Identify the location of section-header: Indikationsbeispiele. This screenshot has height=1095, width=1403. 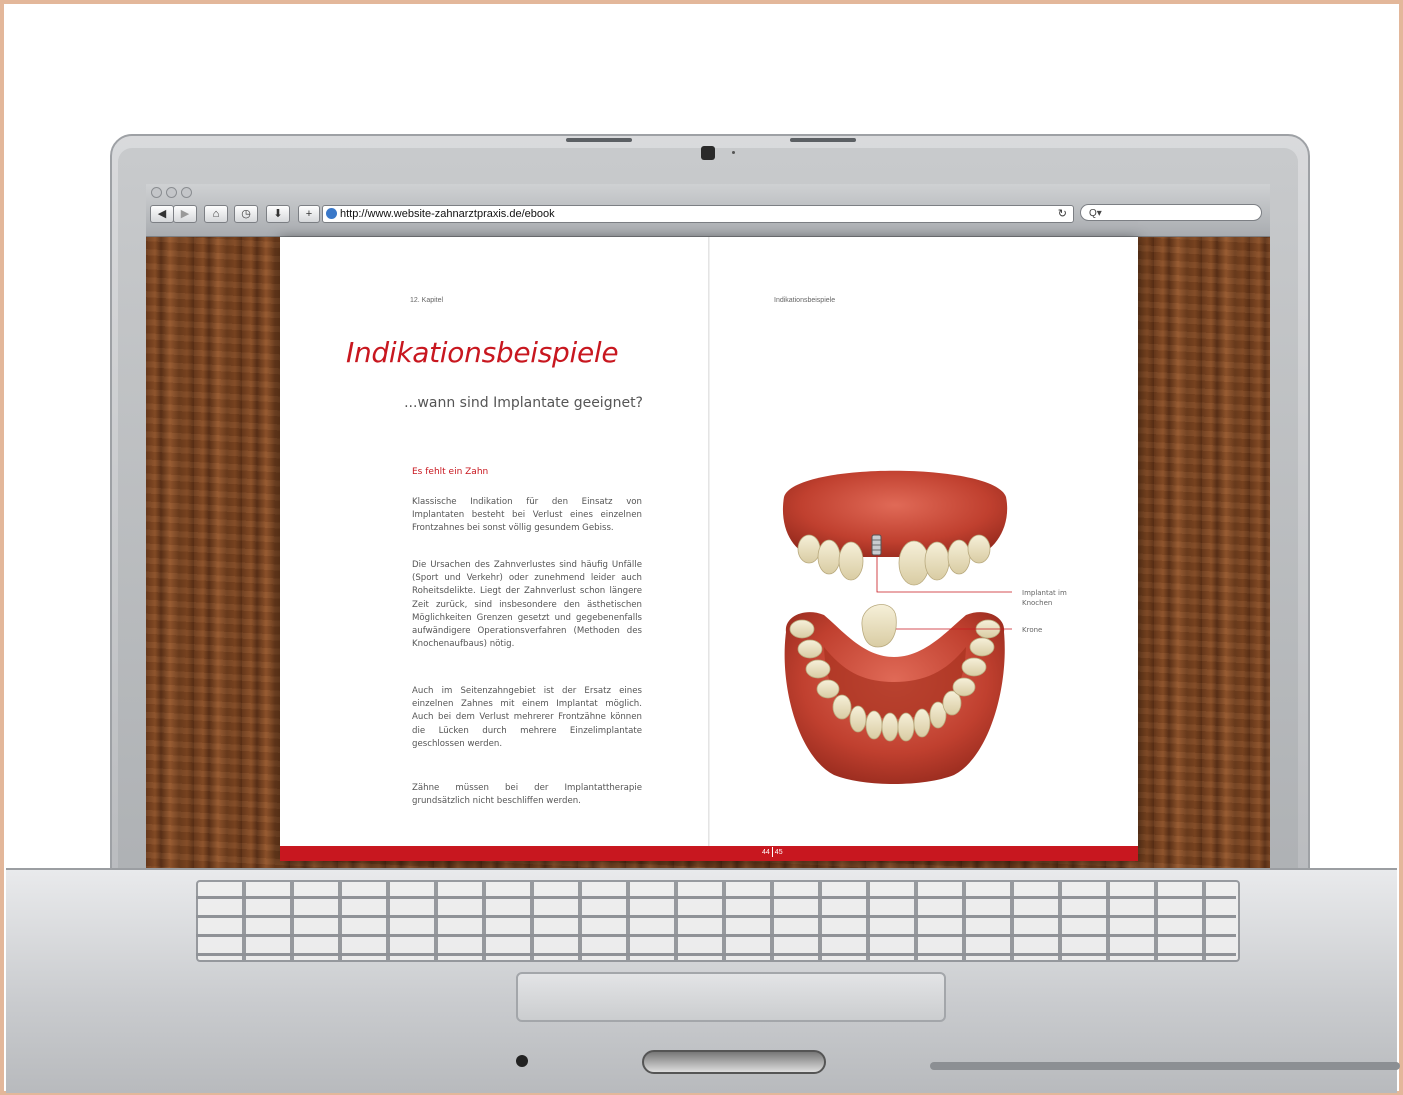
(805, 300).